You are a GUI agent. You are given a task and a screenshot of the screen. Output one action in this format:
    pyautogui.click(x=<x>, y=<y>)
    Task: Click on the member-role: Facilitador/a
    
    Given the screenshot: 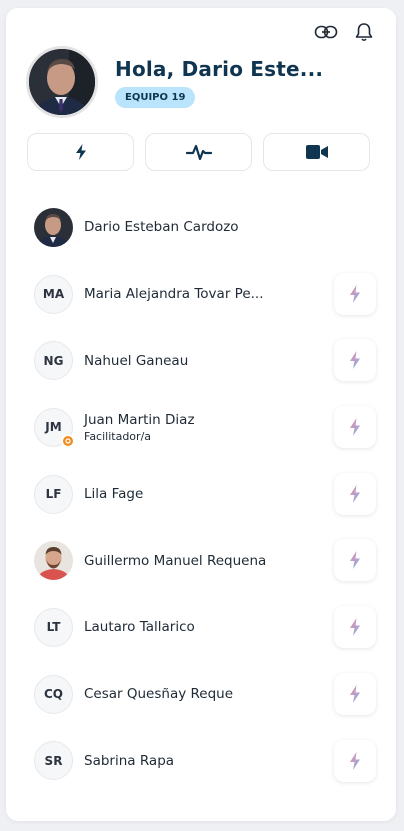 What is the action you would take?
    pyautogui.click(x=118, y=436)
    